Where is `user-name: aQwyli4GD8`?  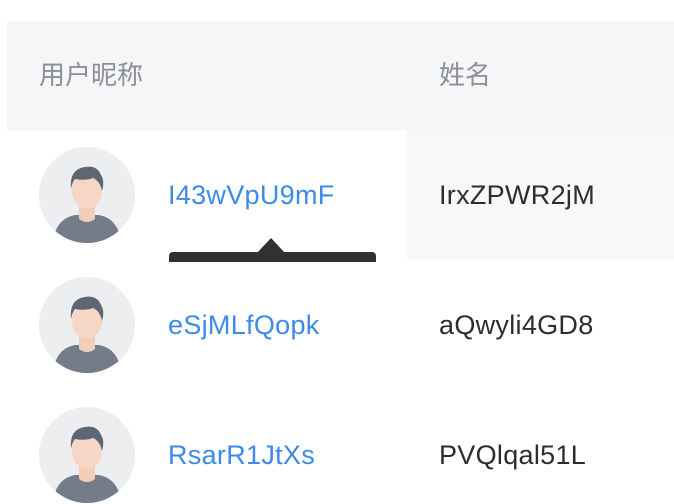 user-name: aQwyli4GD8 is located at coordinates (516, 325).